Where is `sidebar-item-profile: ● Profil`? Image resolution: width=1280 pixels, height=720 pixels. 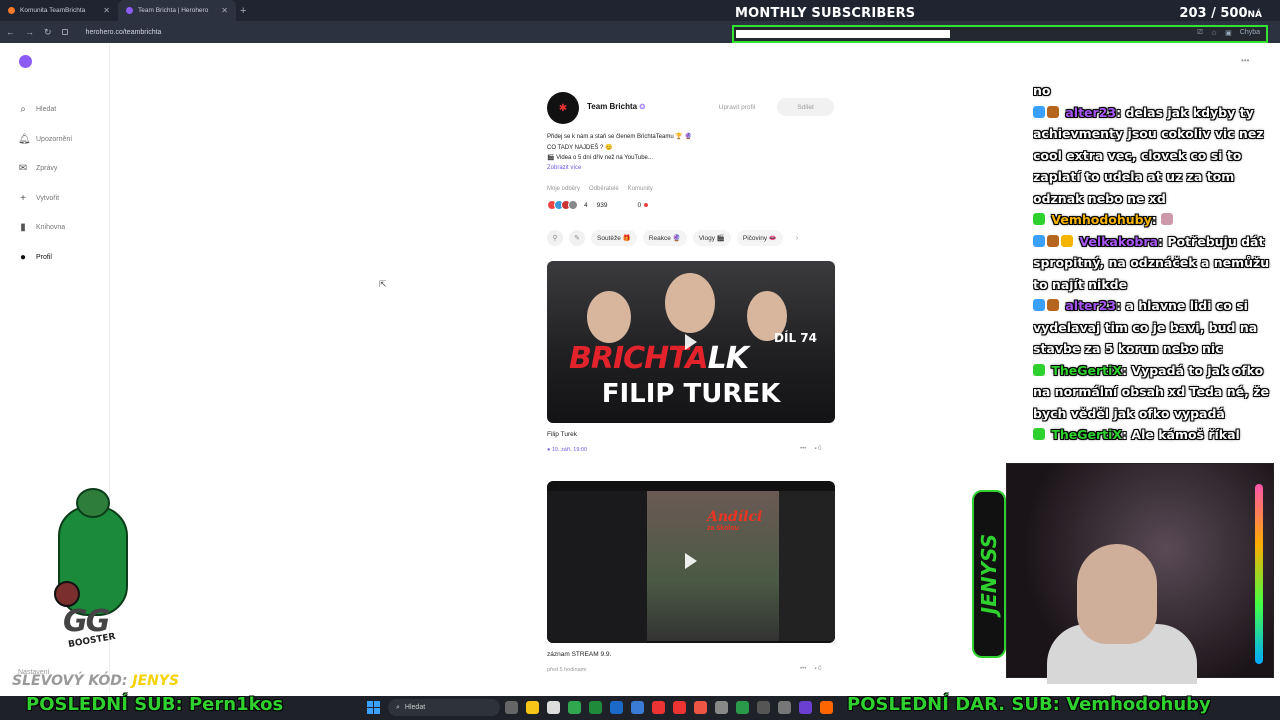
sidebar-item-profile: ● Profil is located at coordinates (45, 258).